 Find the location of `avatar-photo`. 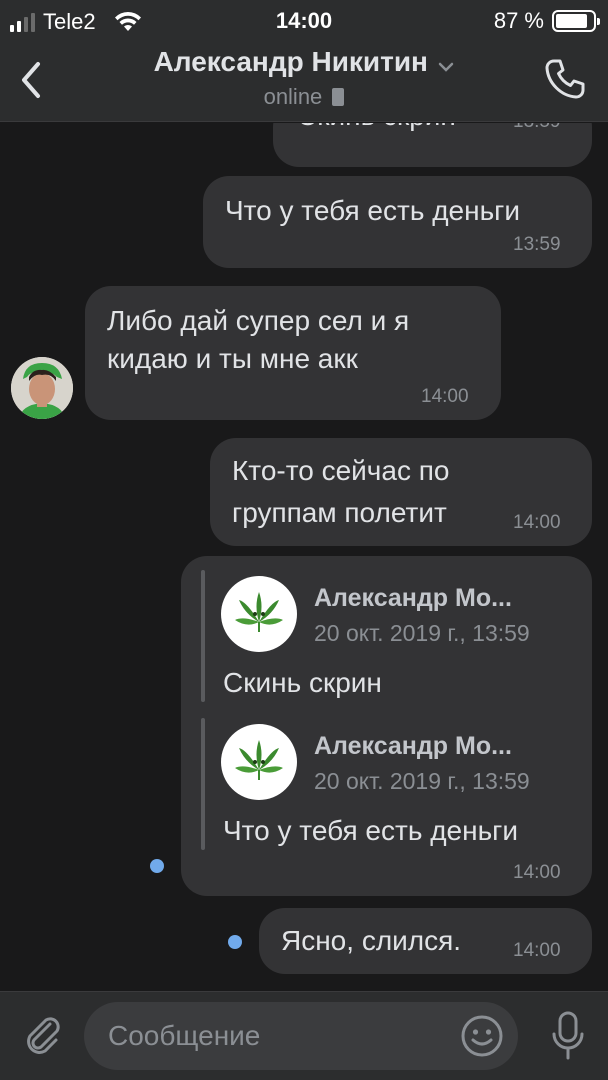

avatar-photo is located at coordinates (42, 388).